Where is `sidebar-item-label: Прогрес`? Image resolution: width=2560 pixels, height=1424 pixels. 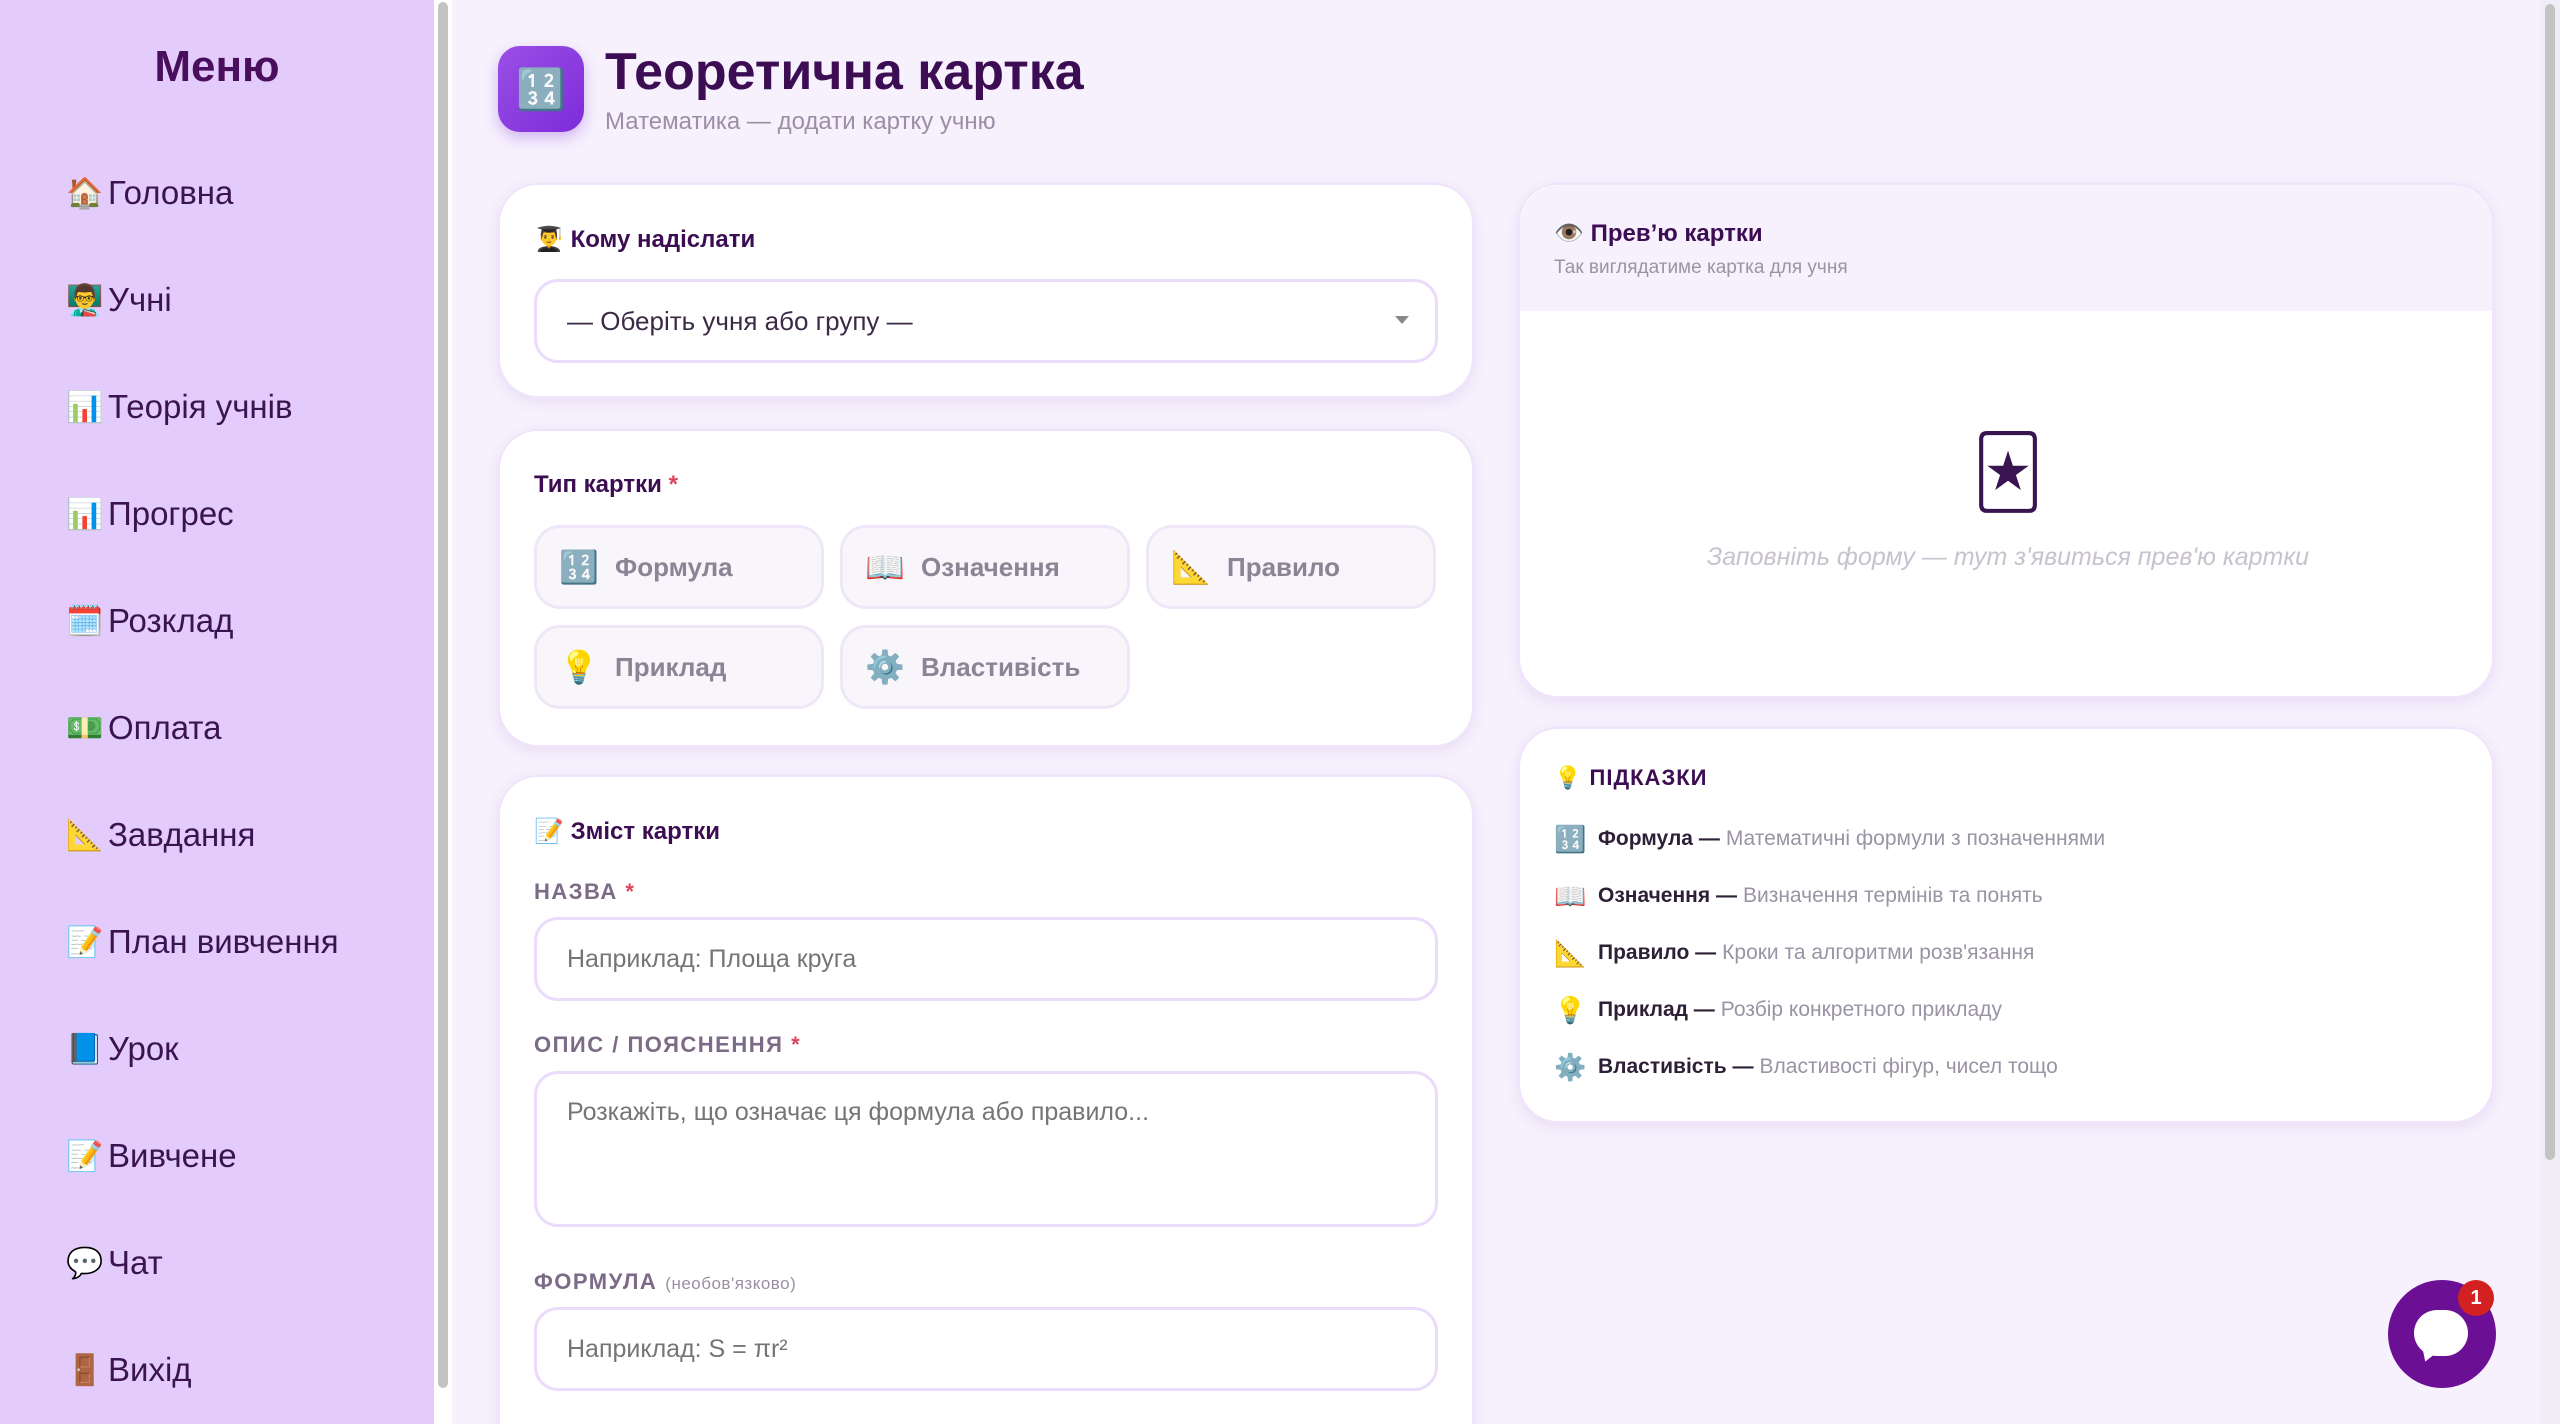
sidebar-item-label: Прогрес is located at coordinates (171, 513).